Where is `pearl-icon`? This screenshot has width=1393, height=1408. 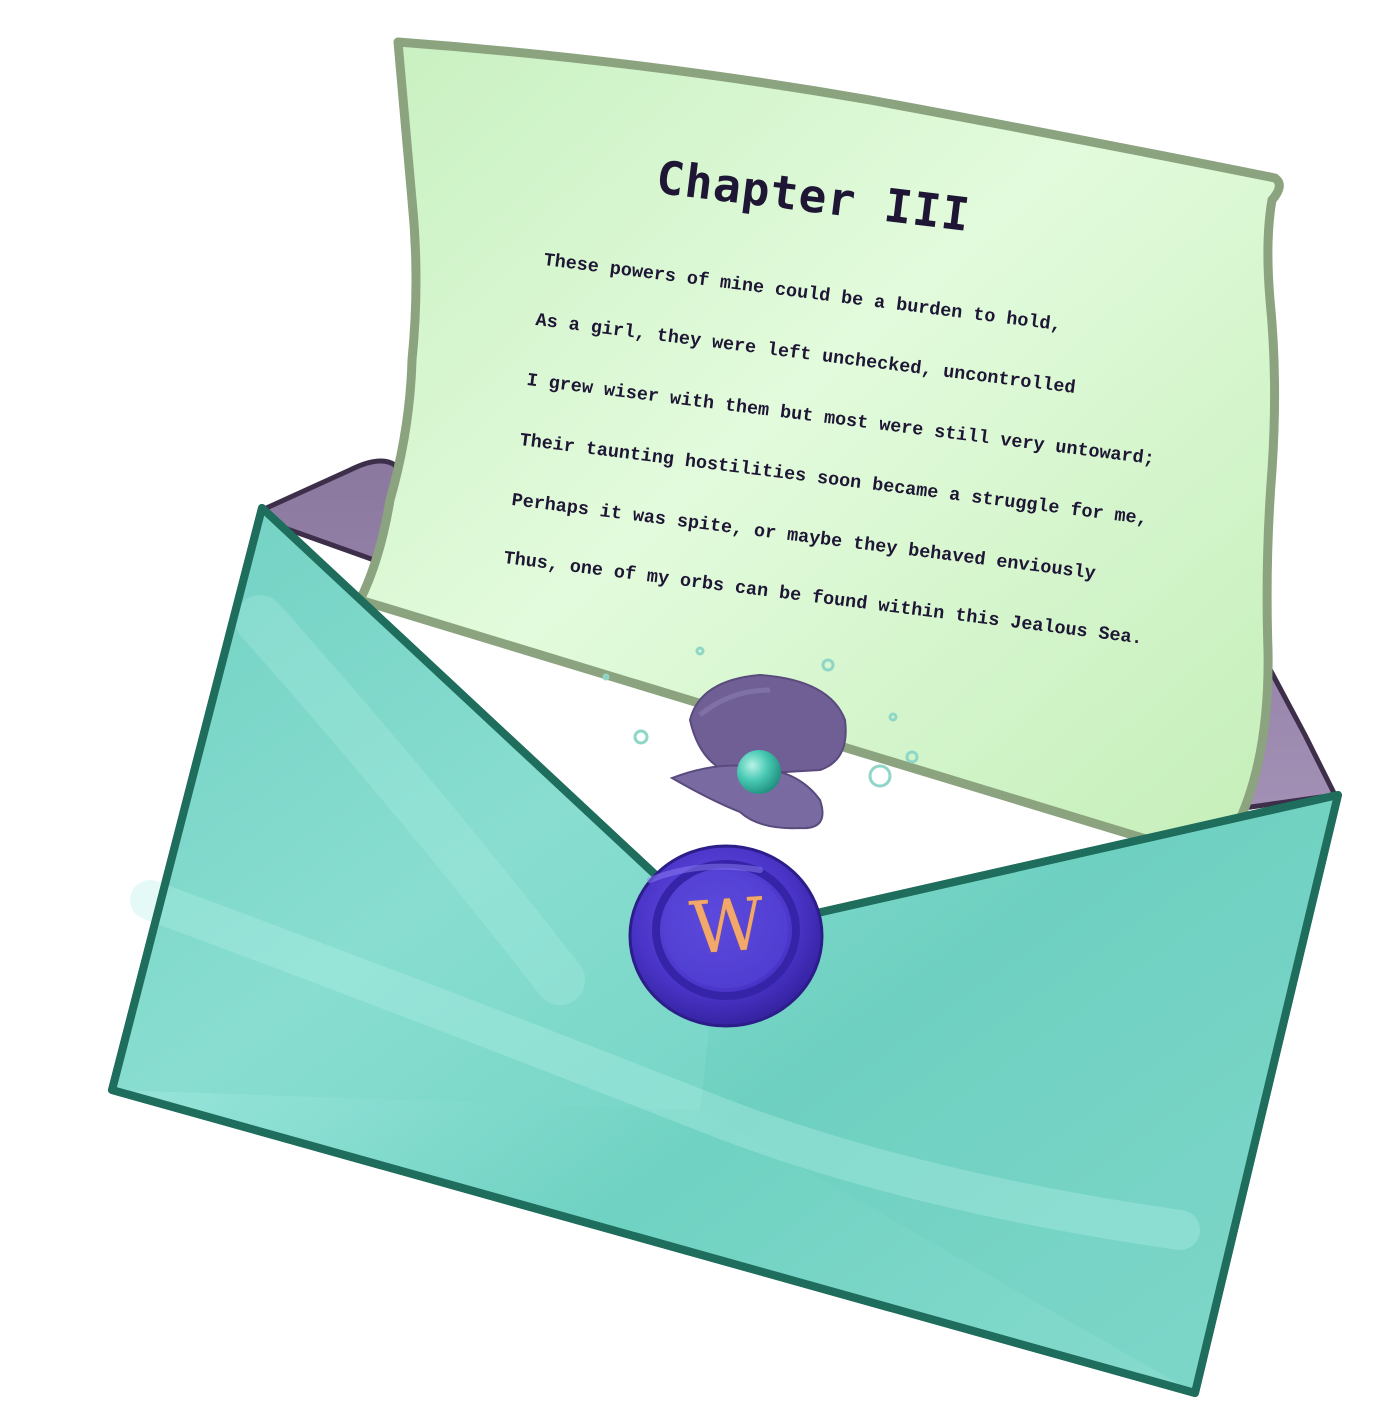
pearl-icon is located at coordinates (759, 772).